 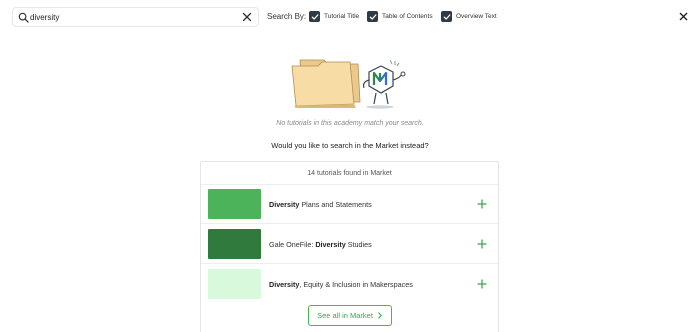 What do you see at coordinates (407, 16) in the screenshot?
I see `filter-label-table-of-contents: Table of Contents` at bounding box center [407, 16].